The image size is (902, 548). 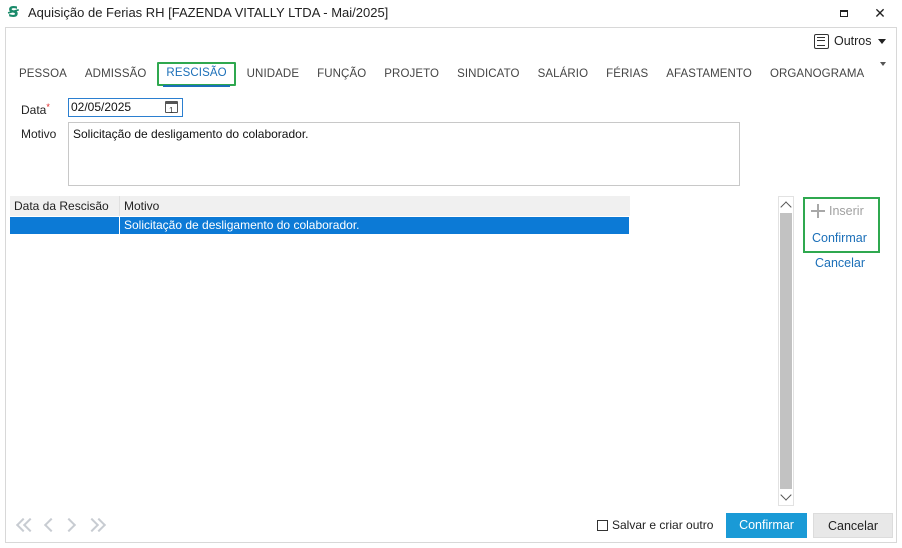 What do you see at coordinates (65, 225) in the screenshot?
I see `cell-data-rescisao` at bounding box center [65, 225].